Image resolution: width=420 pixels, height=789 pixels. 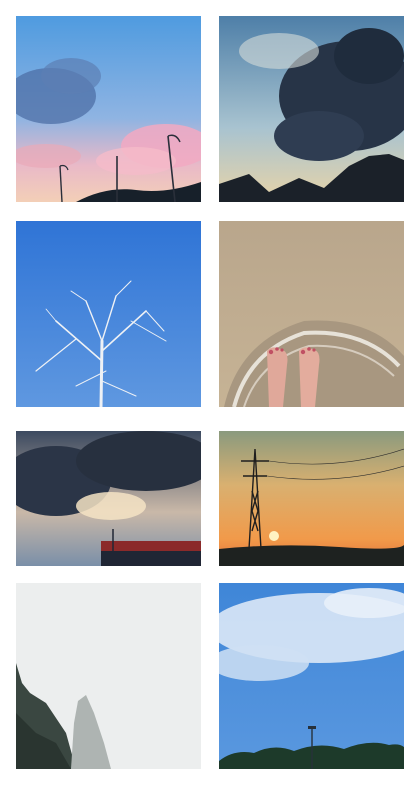 What do you see at coordinates (311, 498) in the screenshot?
I see `photo-pylon-sunset` at bounding box center [311, 498].